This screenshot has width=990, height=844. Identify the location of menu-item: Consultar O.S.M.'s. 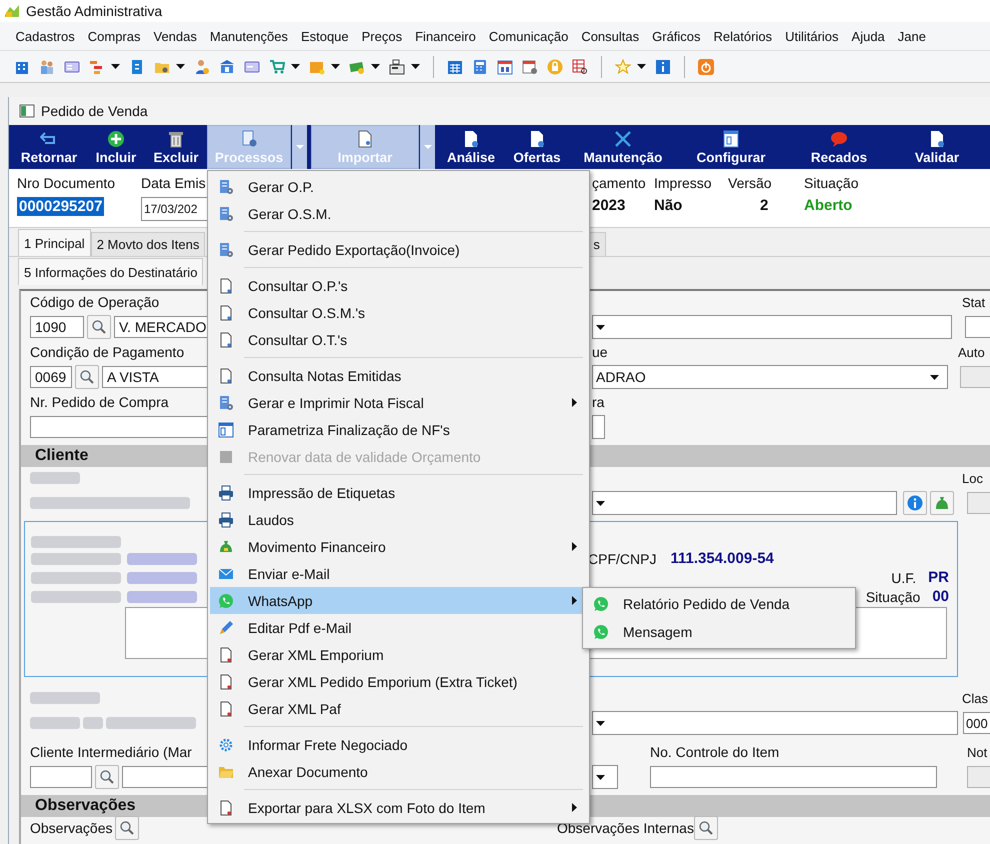
(398, 312).